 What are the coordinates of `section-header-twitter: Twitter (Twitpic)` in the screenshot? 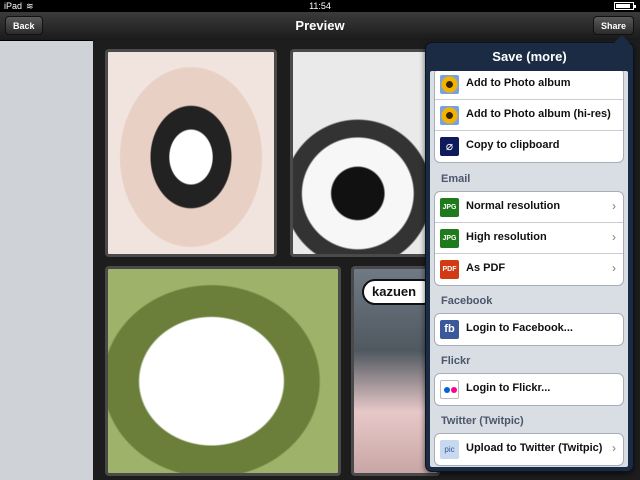 It's located at (482, 421).